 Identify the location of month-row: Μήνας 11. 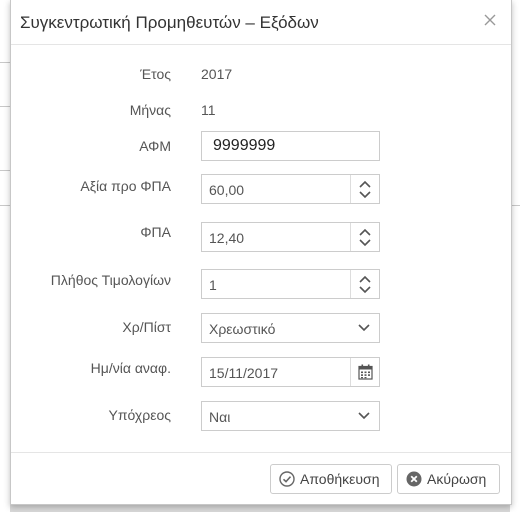
(261, 110).